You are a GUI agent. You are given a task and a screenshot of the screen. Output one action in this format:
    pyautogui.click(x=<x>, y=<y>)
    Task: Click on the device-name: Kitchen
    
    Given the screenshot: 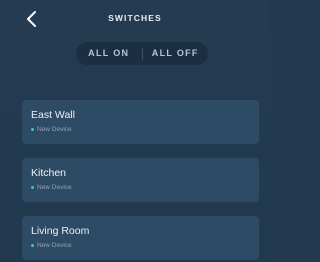 What is the action you would take?
    pyautogui.click(x=49, y=173)
    